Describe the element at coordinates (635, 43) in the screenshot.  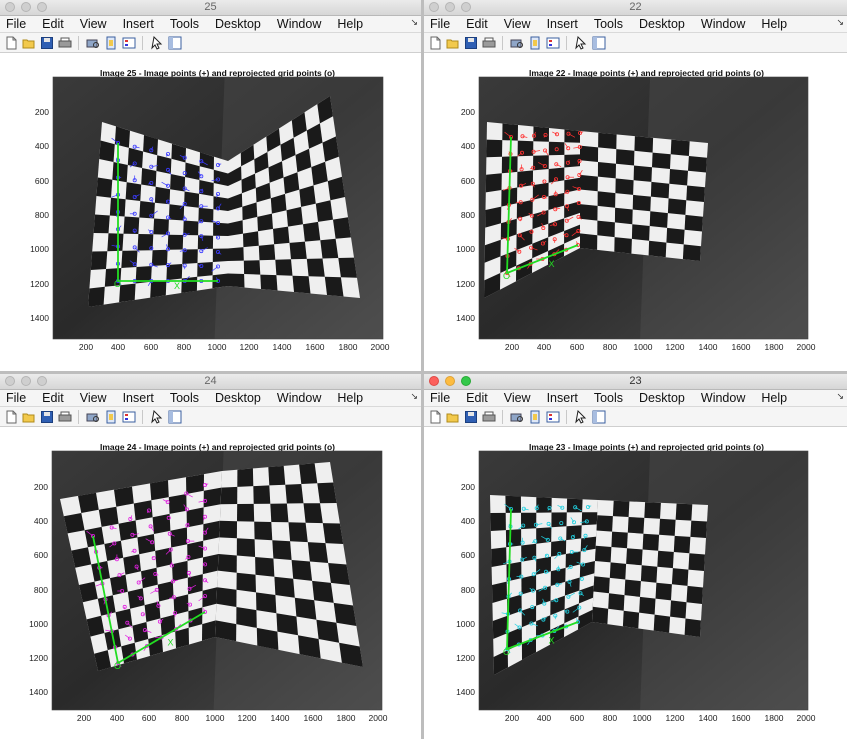
I see `figure-toolbar` at that location.